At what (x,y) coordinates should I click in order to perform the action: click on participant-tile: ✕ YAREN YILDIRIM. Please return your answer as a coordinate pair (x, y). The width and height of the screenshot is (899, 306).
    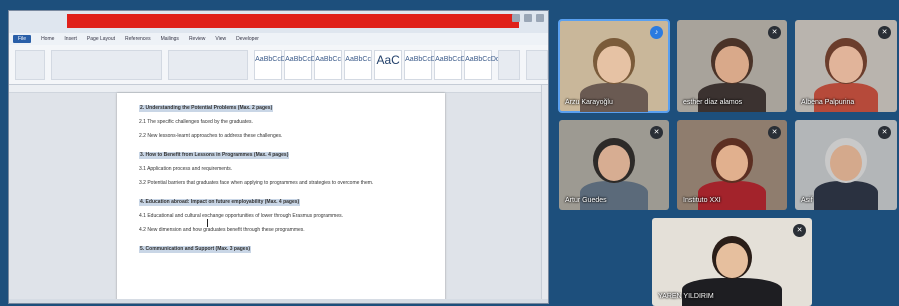
    Looking at the image, I should click on (732, 262).